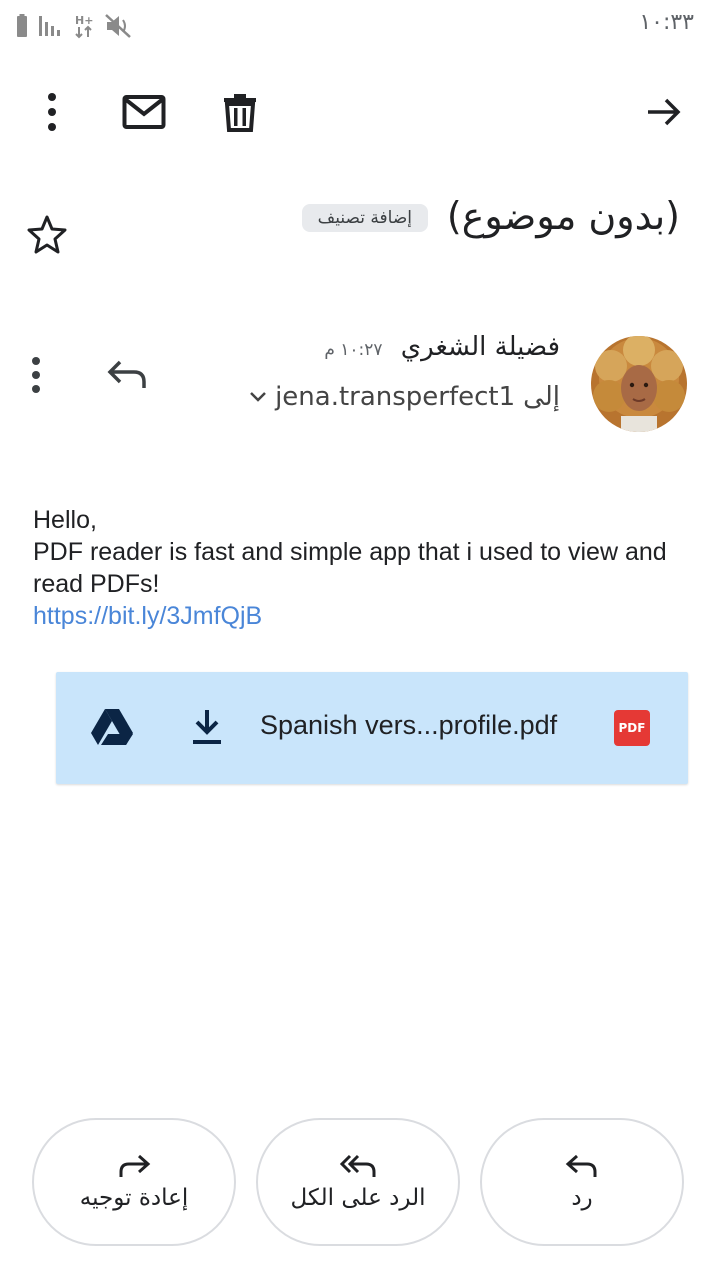  I want to click on recipient-name: jena.transperfect1, so click(395, 397).